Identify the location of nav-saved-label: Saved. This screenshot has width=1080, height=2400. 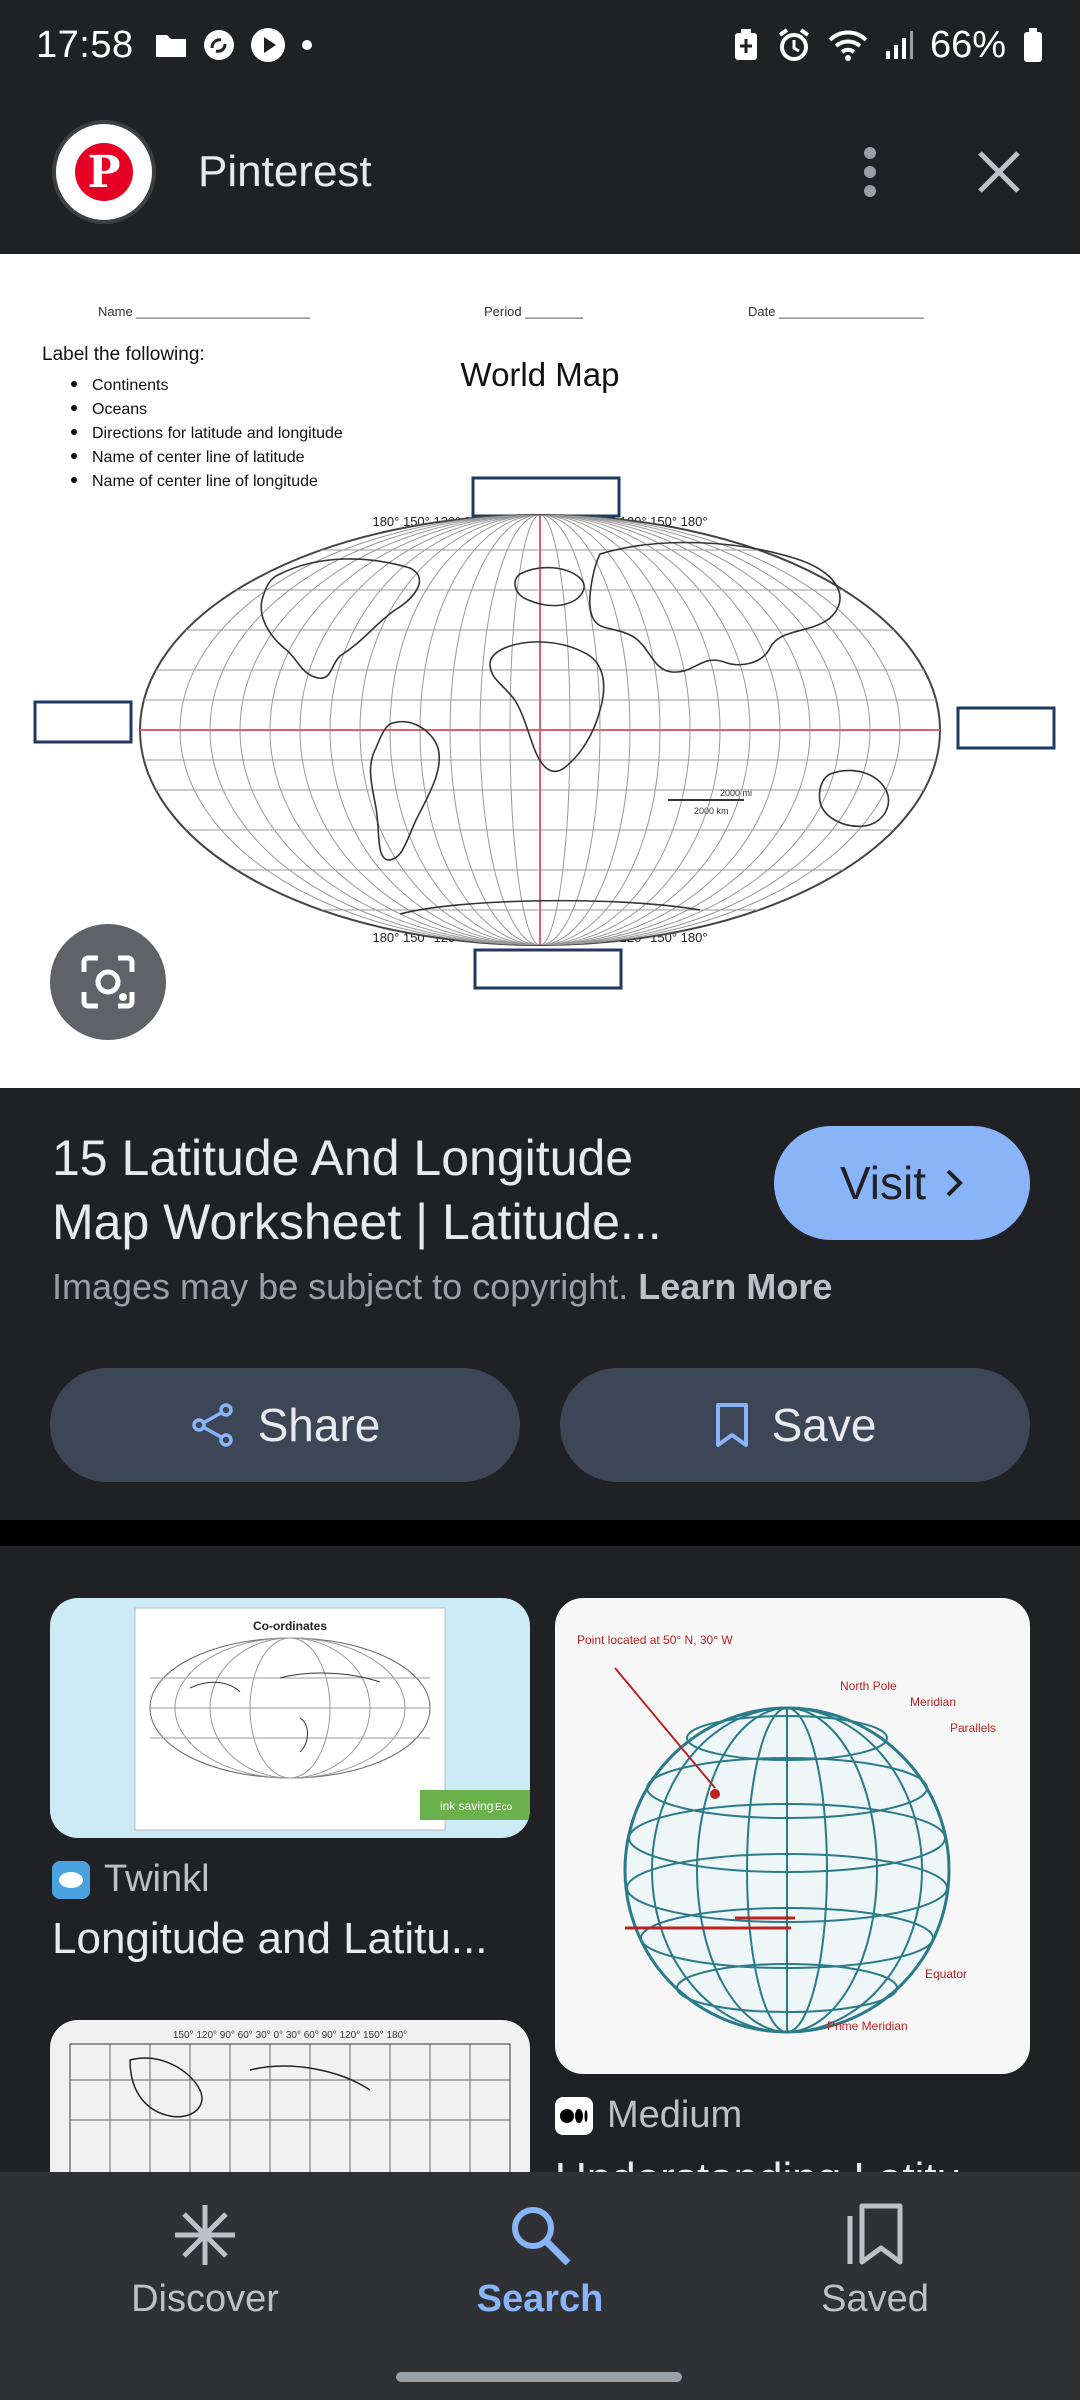
(875, 2299).